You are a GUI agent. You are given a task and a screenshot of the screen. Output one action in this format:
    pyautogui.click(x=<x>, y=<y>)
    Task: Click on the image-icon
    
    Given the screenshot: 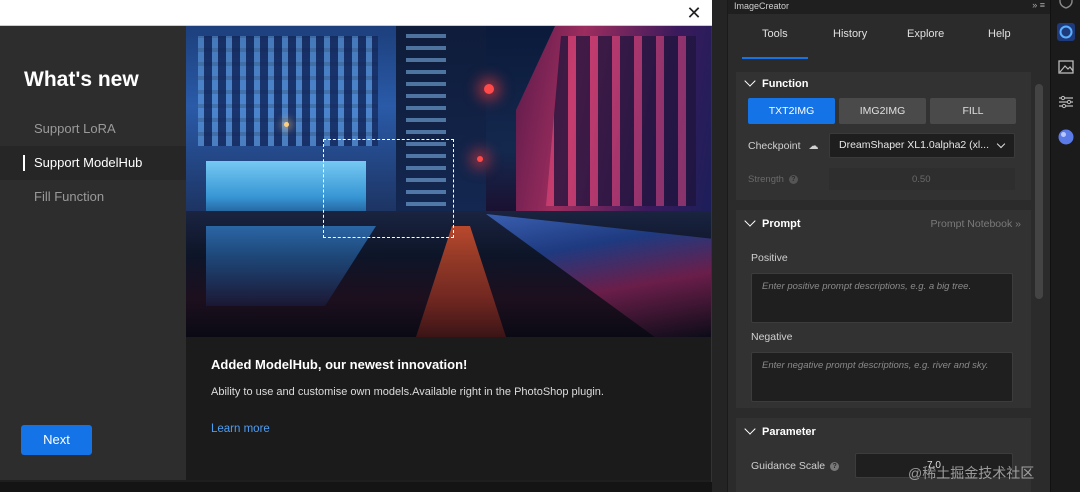 What is the action you would take?
    pyautogui.click(x=1066, y=67)
    